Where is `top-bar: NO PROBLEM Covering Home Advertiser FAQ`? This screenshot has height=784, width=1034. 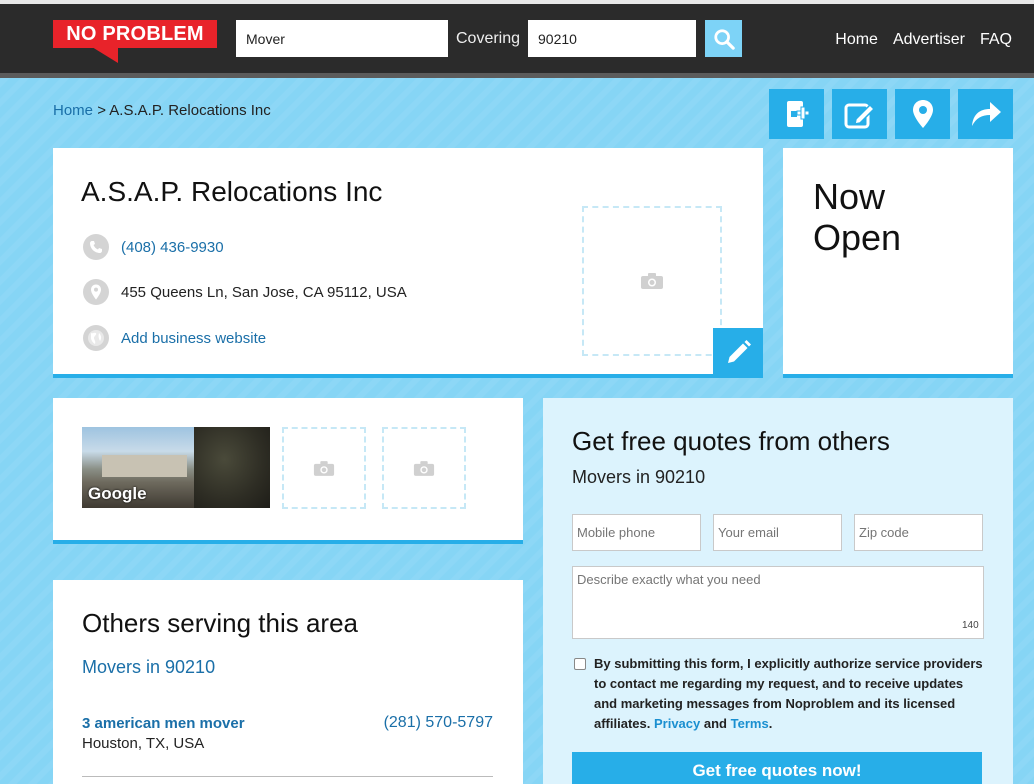
top-bar: NO PROBLEM Covering Home Advertiser FAQ is located at coordinates (517, 39).